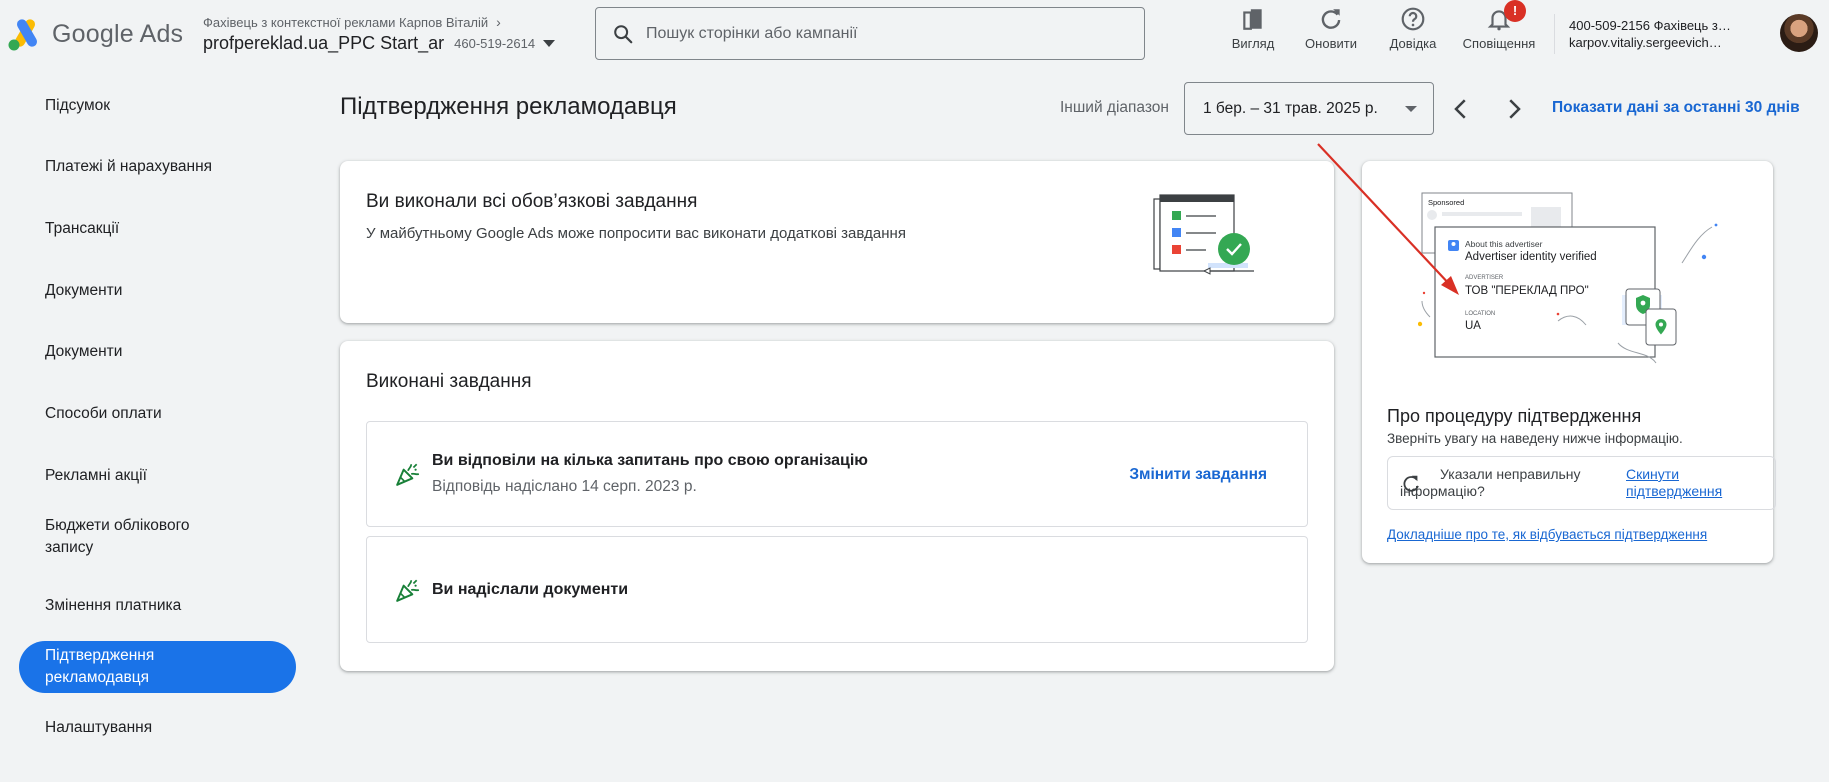 Image resolution: width=1829 pixels, height=782 pixels. Describe the element at coordinates (1527, 291) in the screenshot. I see `advertiser-value: ТОВ "ПЕРЕКЛАД ПРО"` at that location.